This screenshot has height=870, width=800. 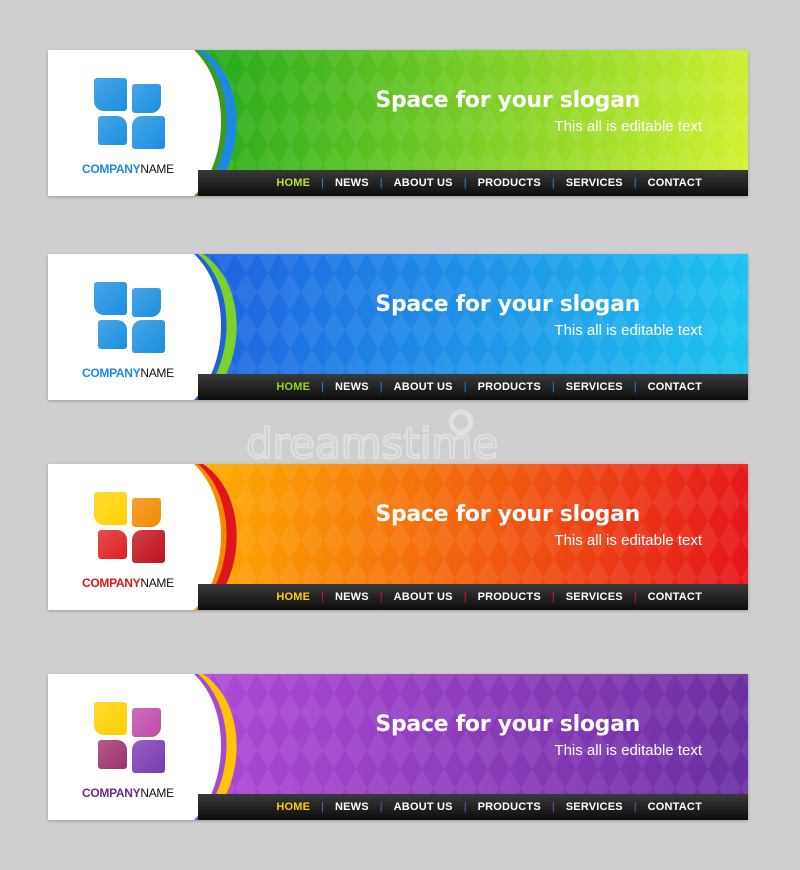 What do you see at coordinates (372, 443) in the screenshot?
I see `svg-text: dreamstime` at bounding box center [372, 443].